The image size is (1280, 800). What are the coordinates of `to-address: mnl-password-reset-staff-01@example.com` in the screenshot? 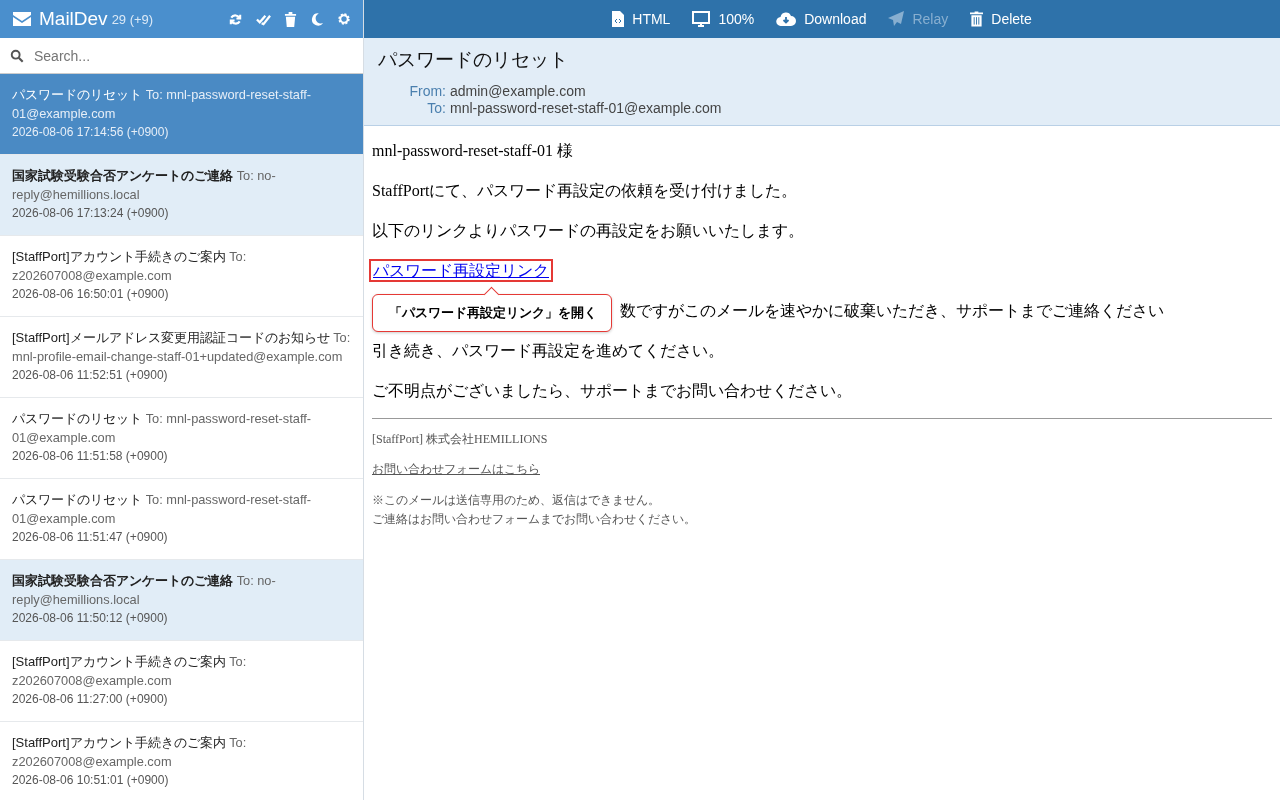 It's located at (586, 108).